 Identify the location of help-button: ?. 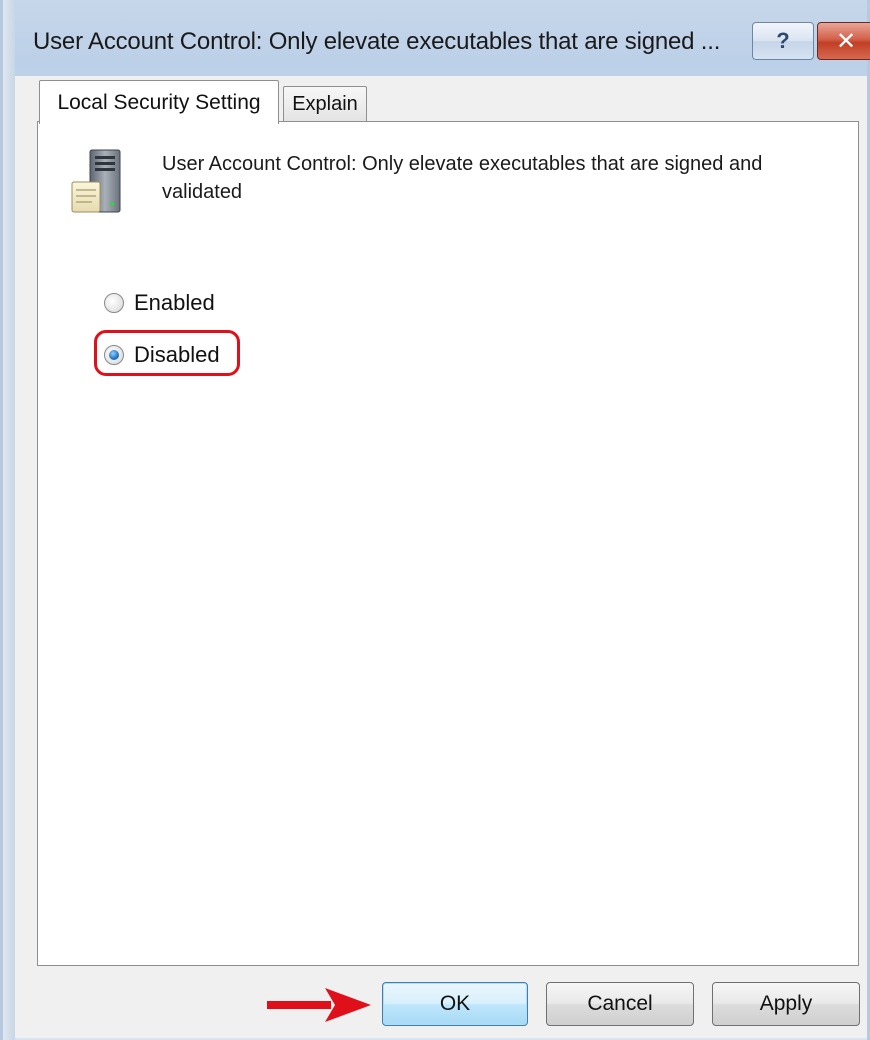
(783, 41).